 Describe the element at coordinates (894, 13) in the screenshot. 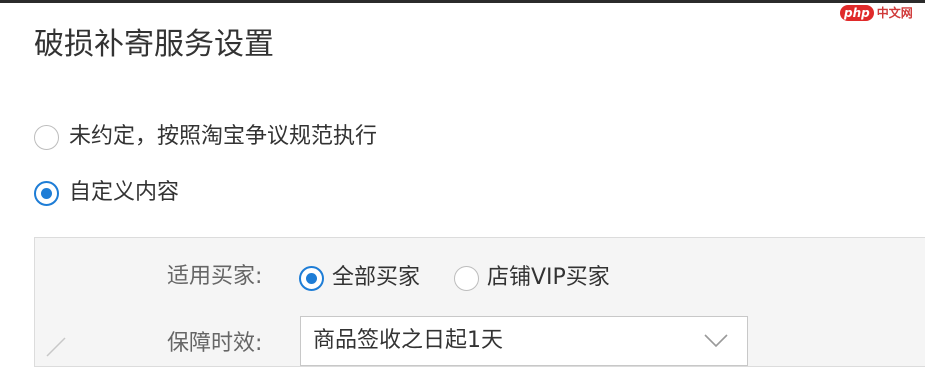

I see `watermark-text: 中文网` at that location.